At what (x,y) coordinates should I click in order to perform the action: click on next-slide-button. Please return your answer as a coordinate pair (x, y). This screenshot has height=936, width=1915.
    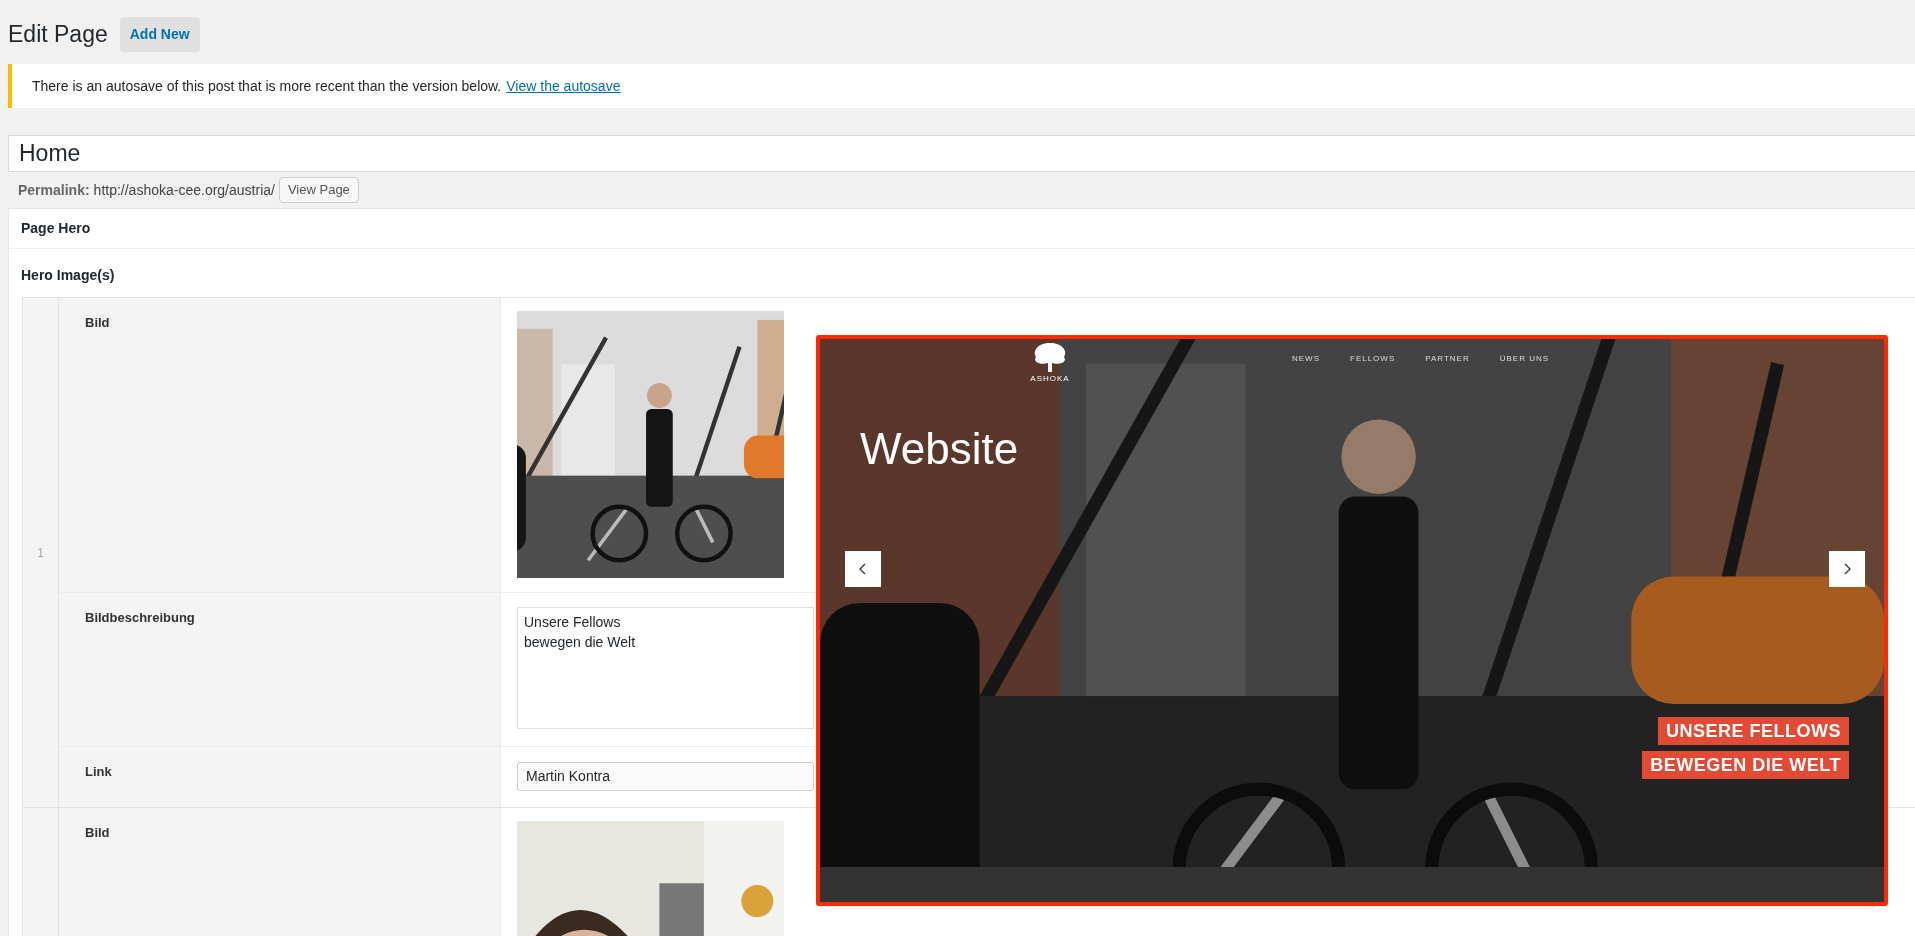
    Looking at the image, I should click on (1847, 569).